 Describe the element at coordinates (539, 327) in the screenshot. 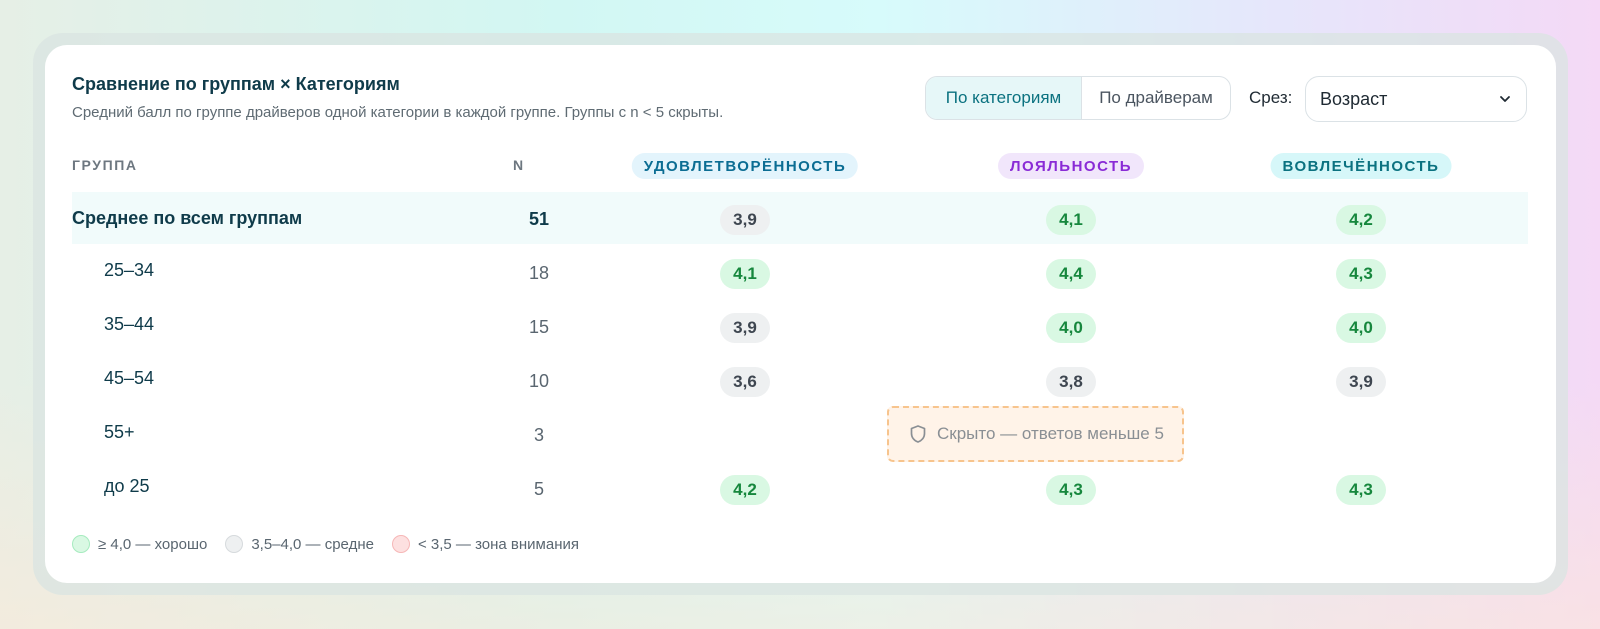

I see `group-n: 15` at that location.